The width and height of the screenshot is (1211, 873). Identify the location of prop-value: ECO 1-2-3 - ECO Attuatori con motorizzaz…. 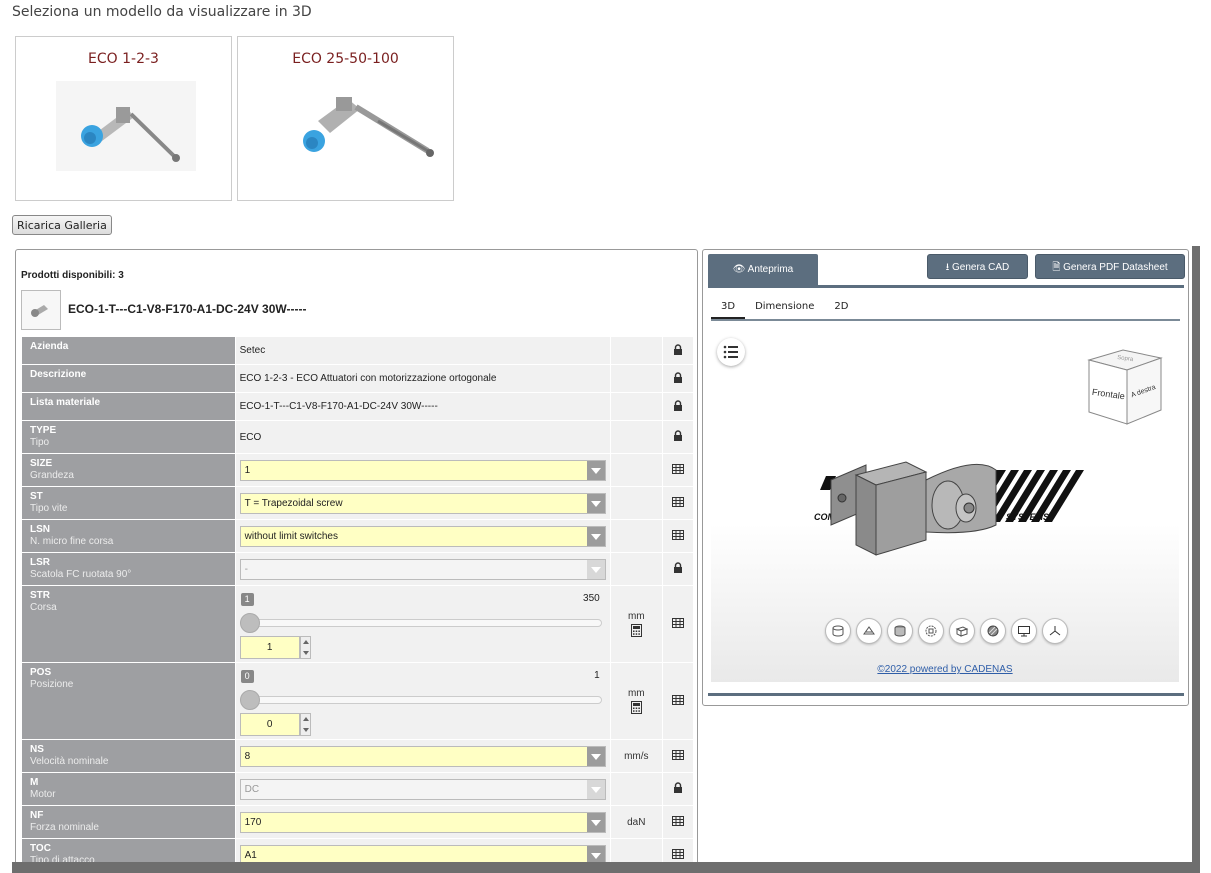
(422, 378).